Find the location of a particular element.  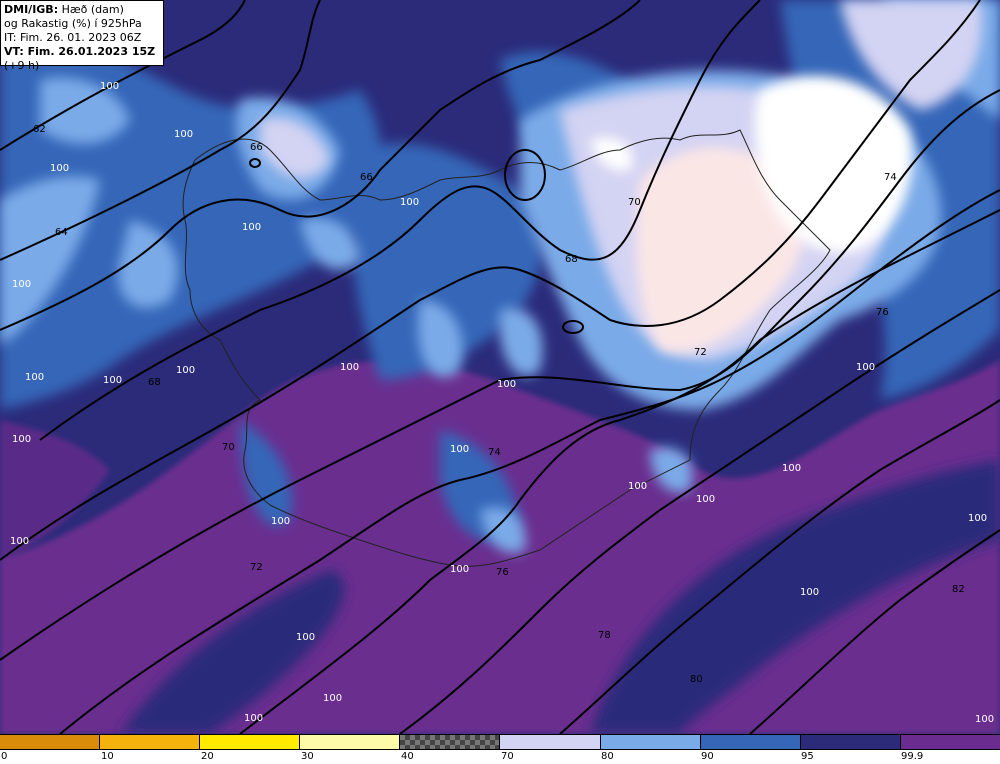

legend-tick-label: 20 is located at coordinates (207, 756).